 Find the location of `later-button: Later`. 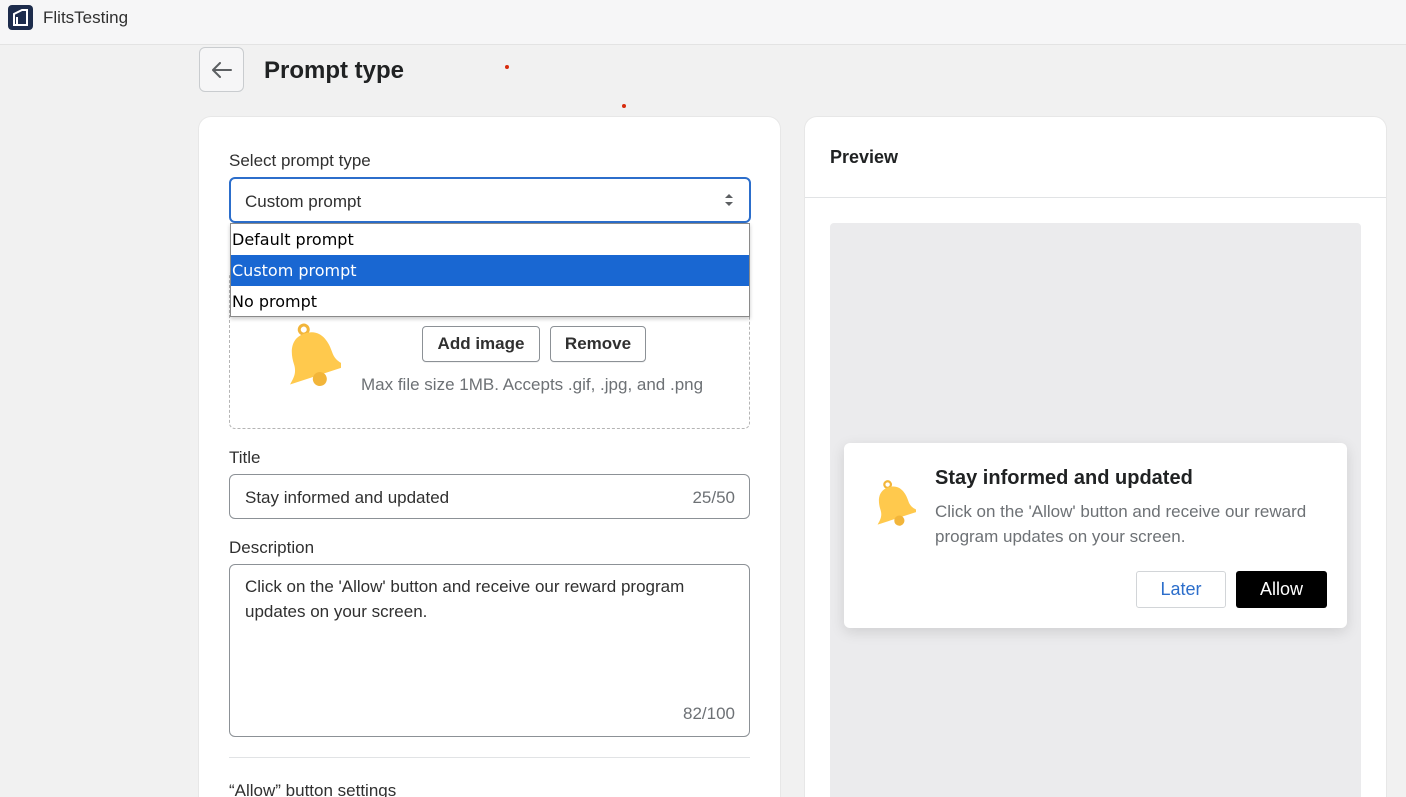

later-button: Later is located at coordinates (1181, 589).